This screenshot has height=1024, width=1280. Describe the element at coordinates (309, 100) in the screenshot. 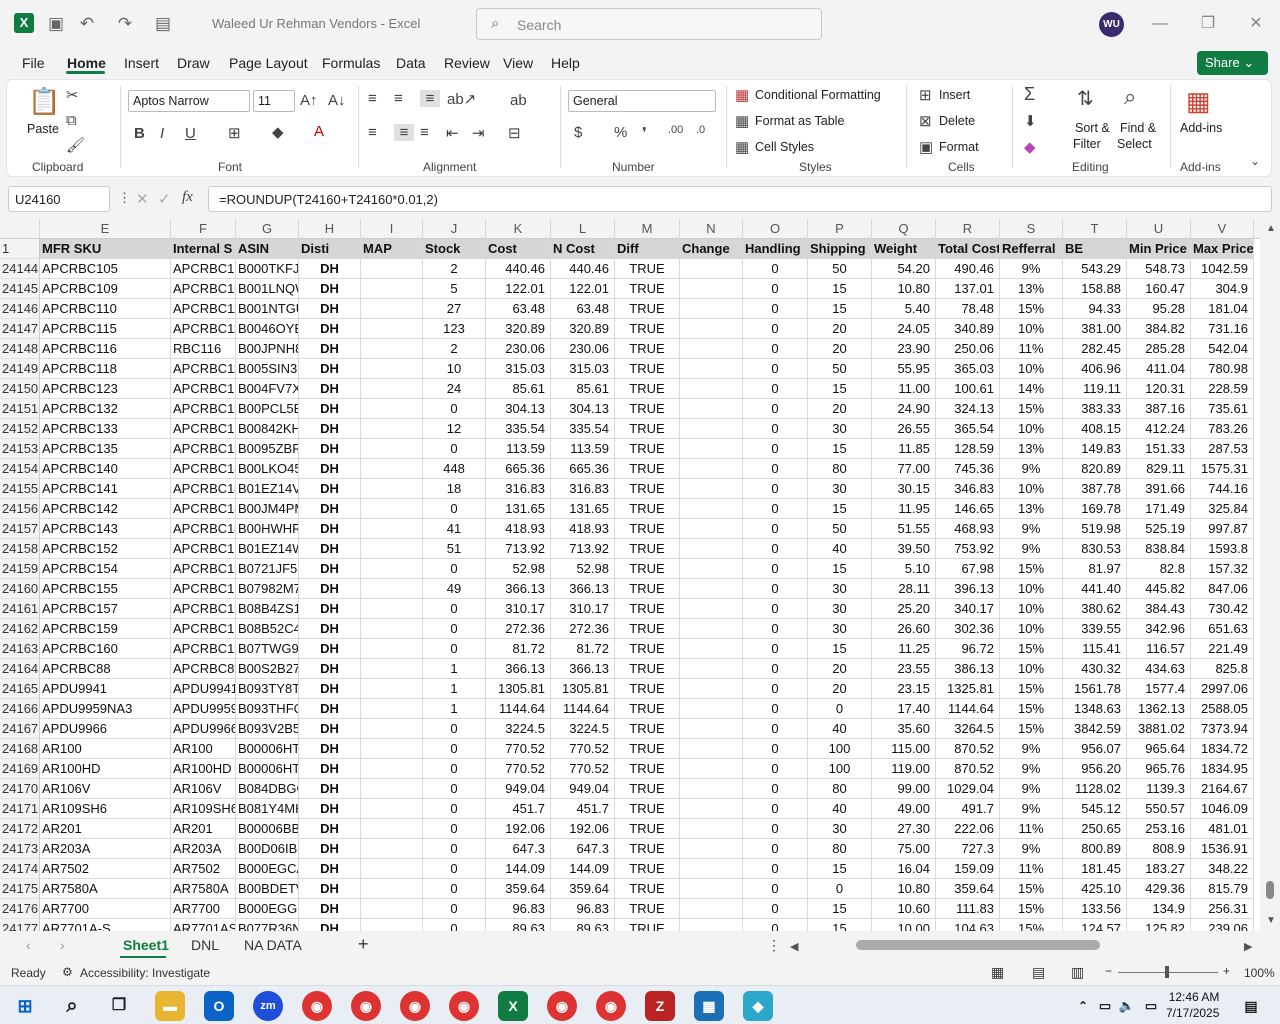

I see `increase-font-icon: A↑` at that location.